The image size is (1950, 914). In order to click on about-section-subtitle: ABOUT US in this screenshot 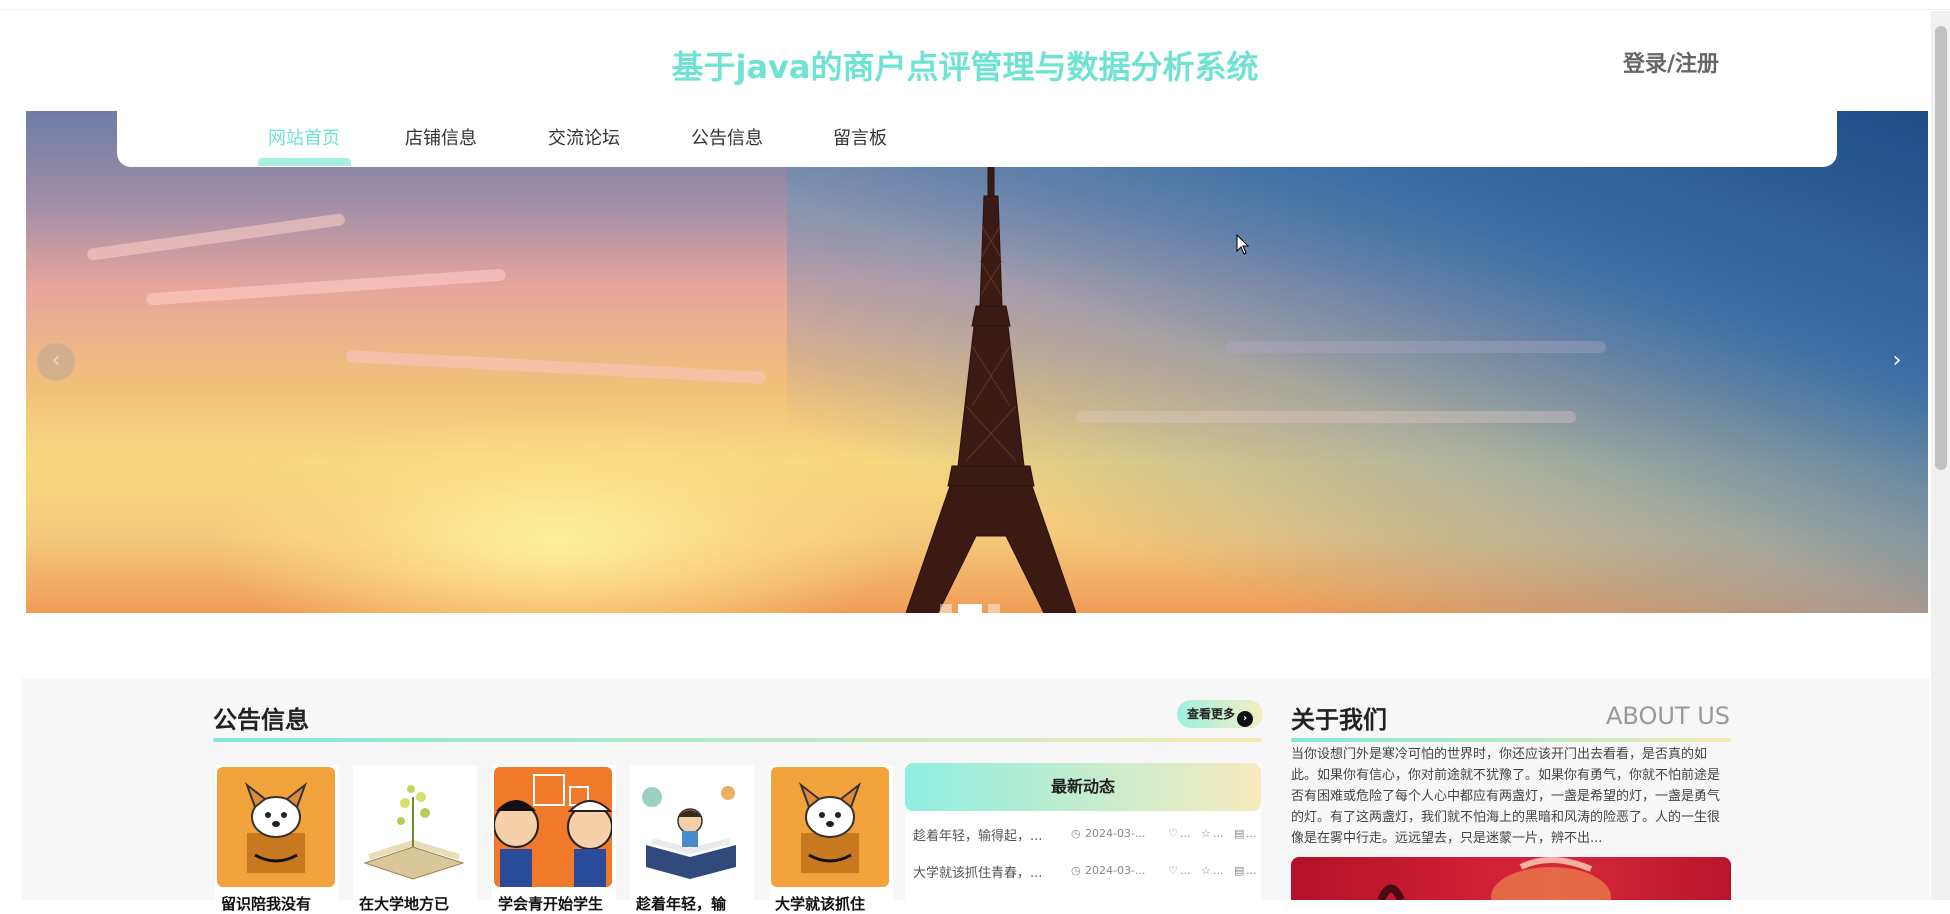, I will do `click(1668, 716)`.